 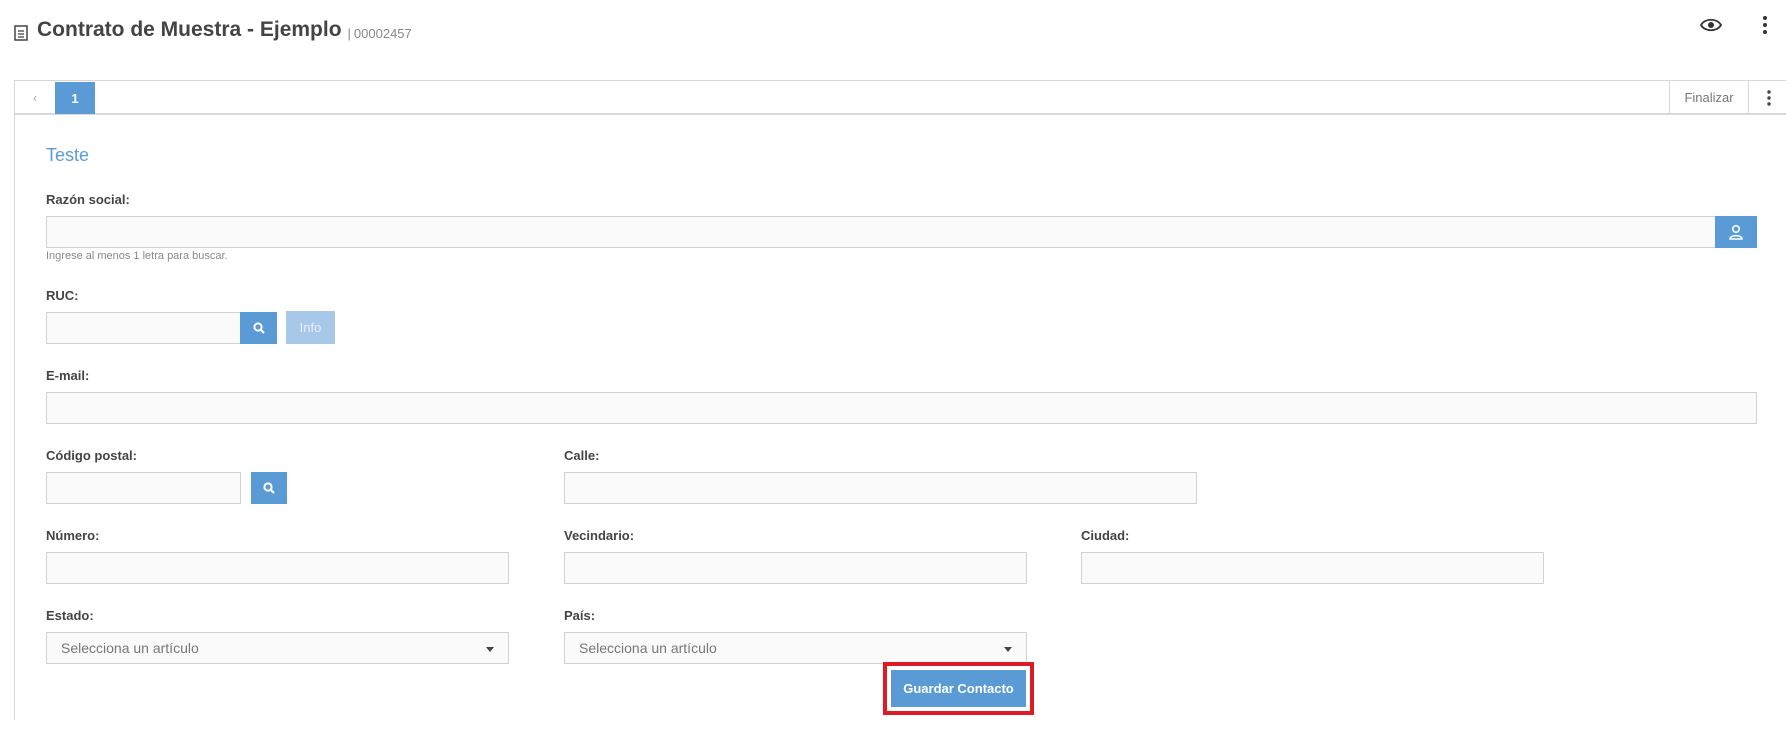 I want to click on save-contact-button: Guardar Contacto, so click(x=958, y=688).